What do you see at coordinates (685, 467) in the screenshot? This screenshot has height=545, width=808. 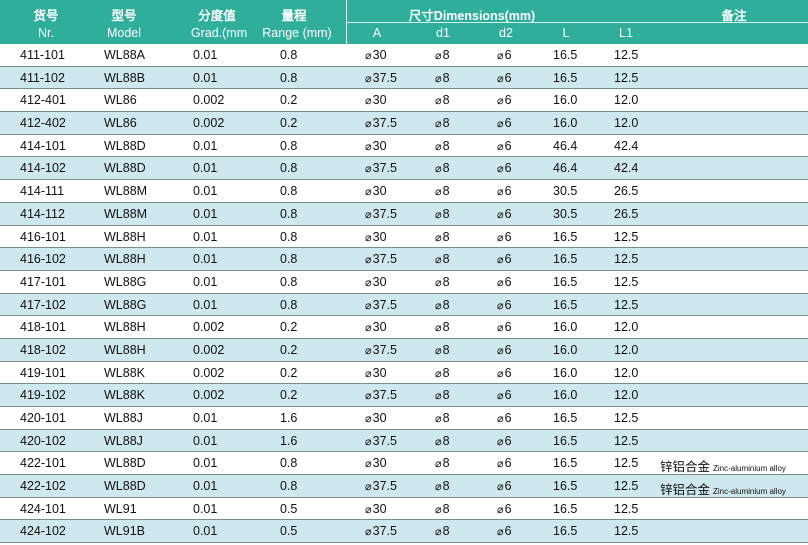 I see `note-cn: 锌铝合金` at bounding box center [685, 467].